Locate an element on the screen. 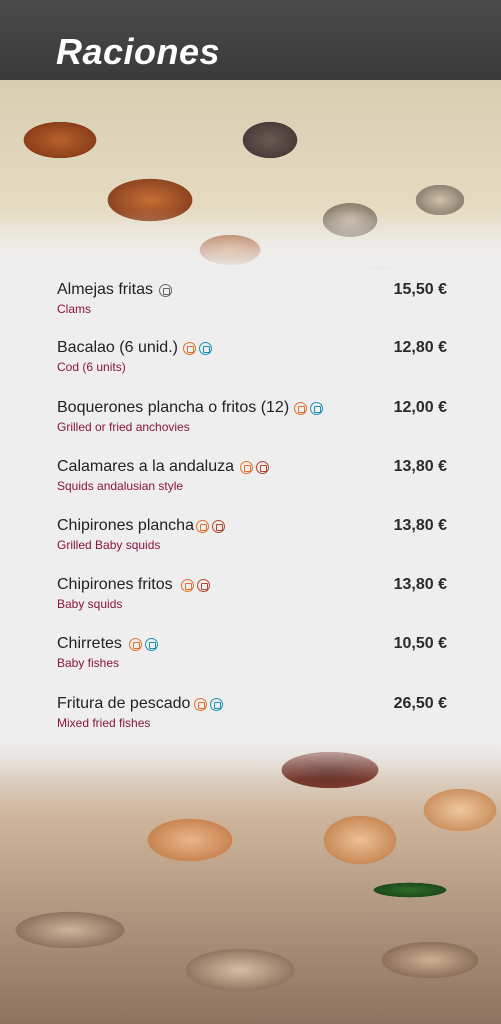 This screenshot has width=501, height=1024. menu-item-translation: Clams is located at coordinates (74, 309).